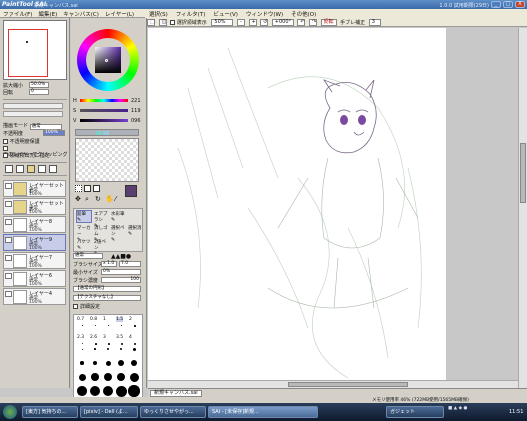 Image resolution: width=527 pixels, height=421 pixels. What do you see at coordinates (173, 22) in the screenshot?
I see `show-selection-checkbox` at bounding box center [173, 22].